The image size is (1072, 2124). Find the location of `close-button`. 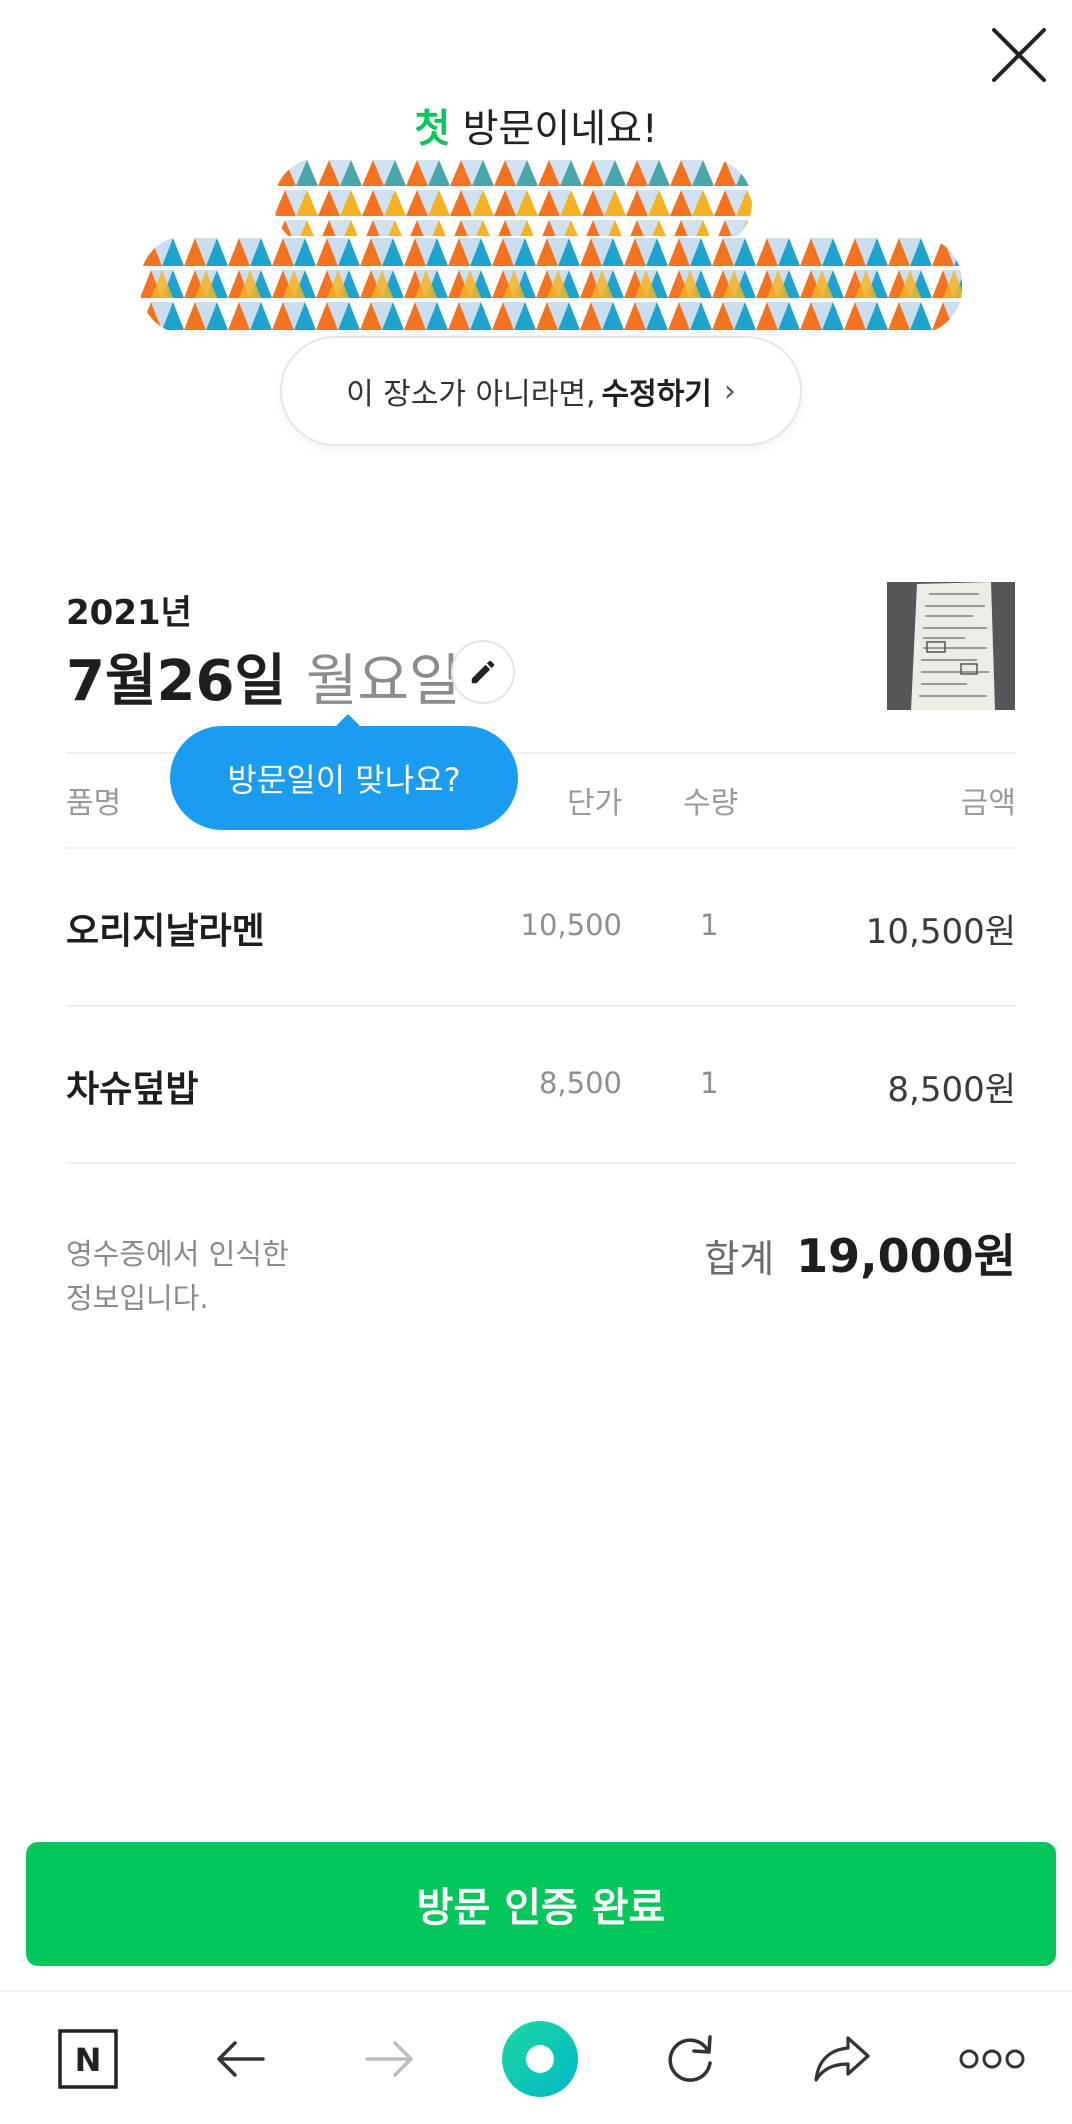

close-button is located at coordinates (1019, 55).